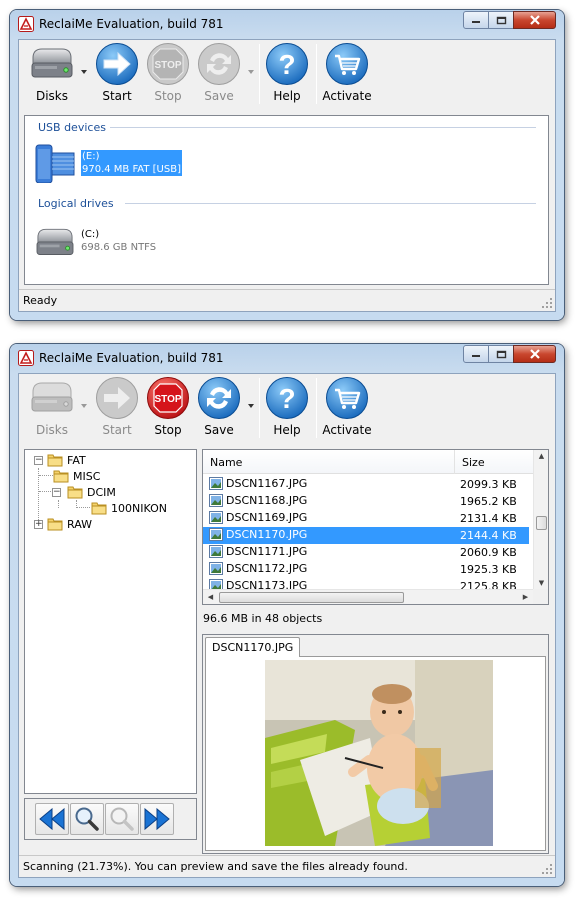 The image size is (575, 908). Describe the element at coordinates (330, 203) in the screenshot. I see `group-divider` at that location.